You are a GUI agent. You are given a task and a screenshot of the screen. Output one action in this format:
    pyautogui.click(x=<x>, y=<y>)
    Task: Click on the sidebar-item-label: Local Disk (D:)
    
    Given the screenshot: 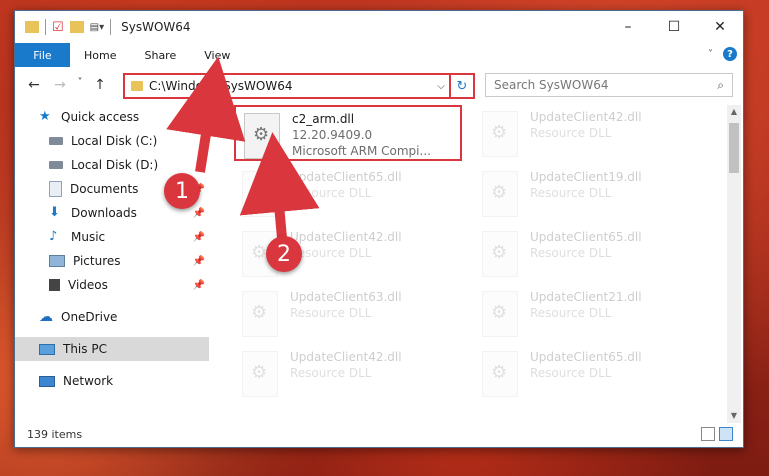 What is the action you would take?
    pyautogui.click(x=115, y=165)
    